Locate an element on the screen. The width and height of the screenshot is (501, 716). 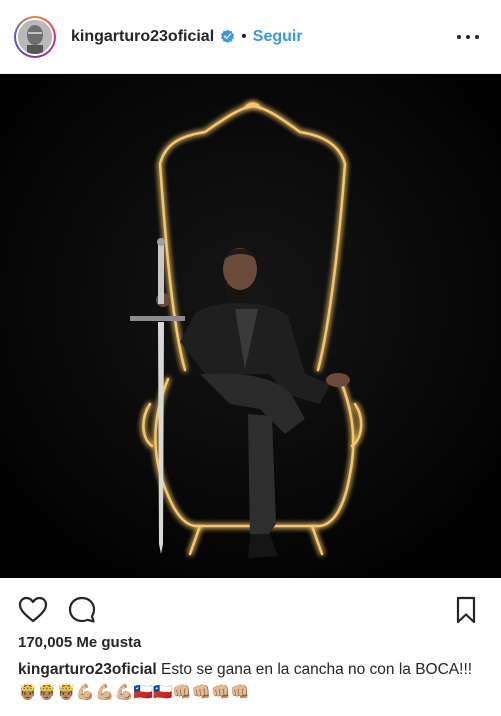
follow-button: Seguir is located at coordinates (278, 37).